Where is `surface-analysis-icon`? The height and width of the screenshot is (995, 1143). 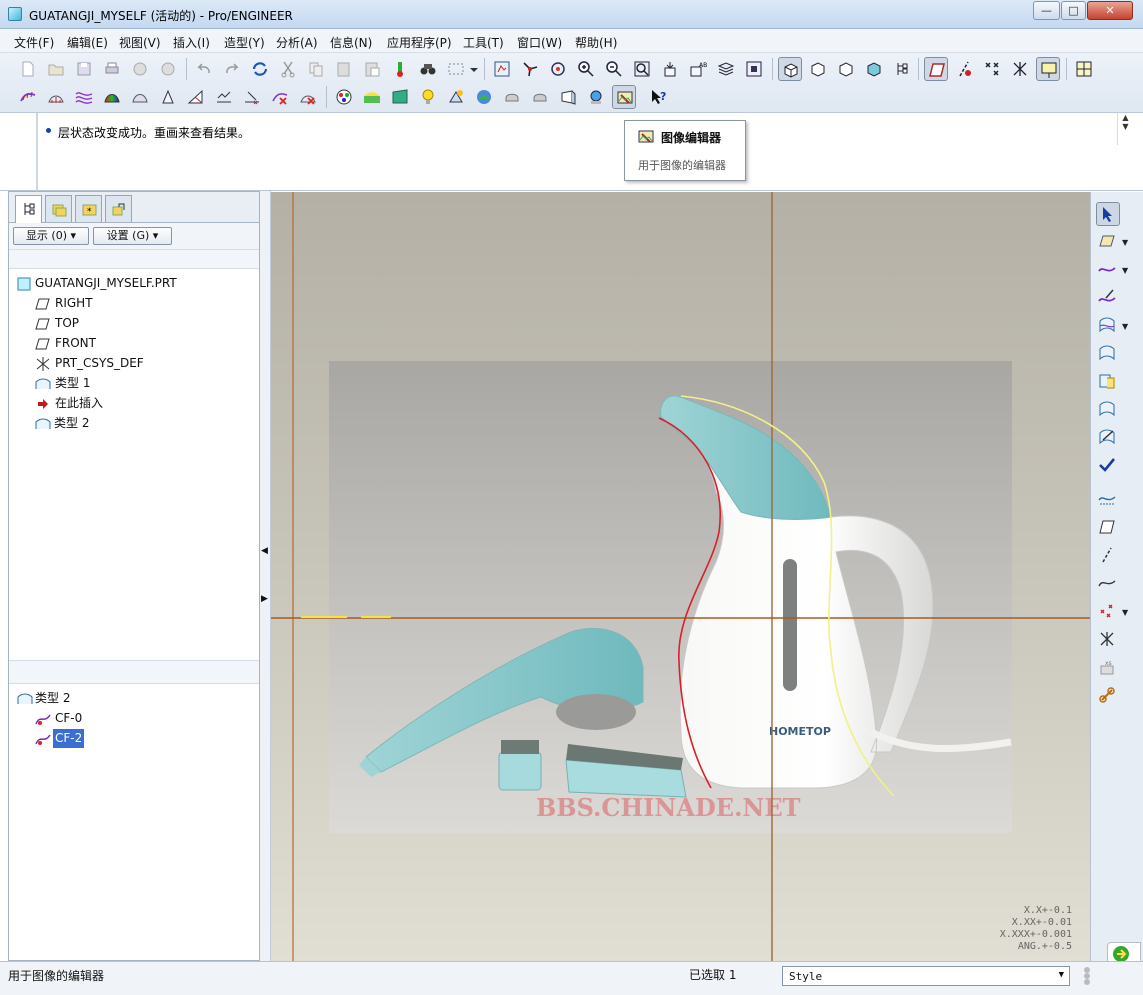
surface-analysis-icon is located at coordinates (56, 97).